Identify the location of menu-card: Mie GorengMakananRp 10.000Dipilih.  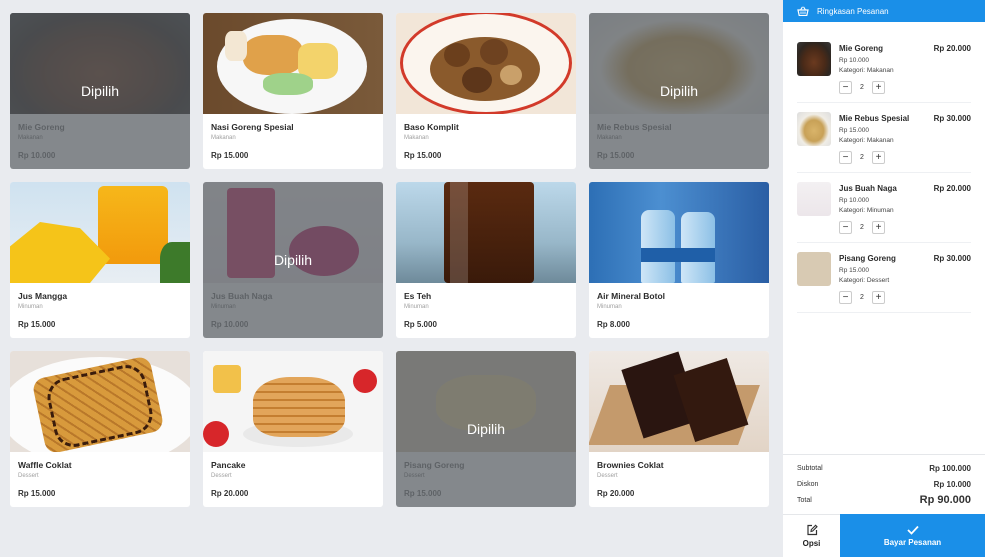
(100, 91).